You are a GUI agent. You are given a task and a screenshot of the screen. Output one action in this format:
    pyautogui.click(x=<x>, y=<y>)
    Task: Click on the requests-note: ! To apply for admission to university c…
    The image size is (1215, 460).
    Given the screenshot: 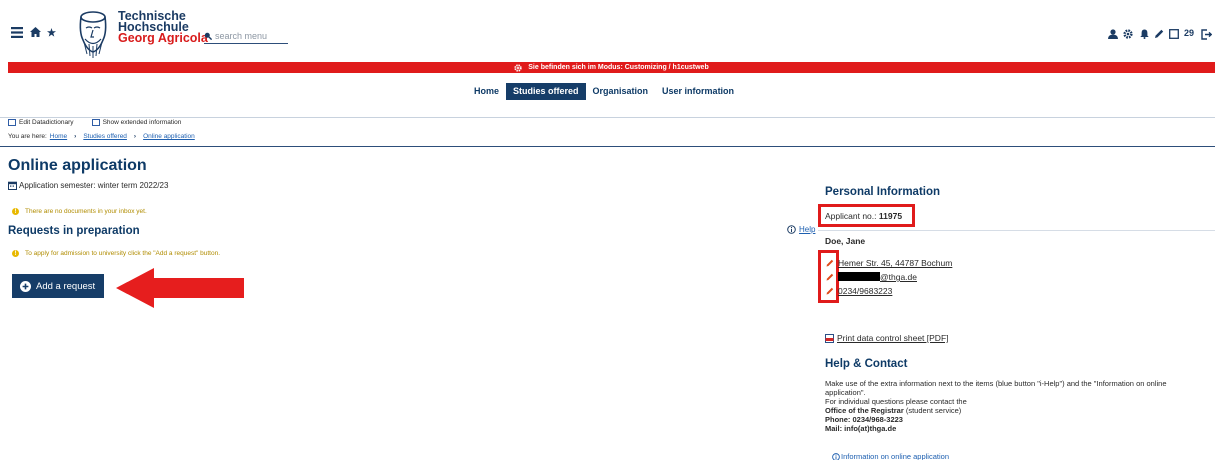 What is the action you would take?
    pyautogui.click(x=116, y=253)
    